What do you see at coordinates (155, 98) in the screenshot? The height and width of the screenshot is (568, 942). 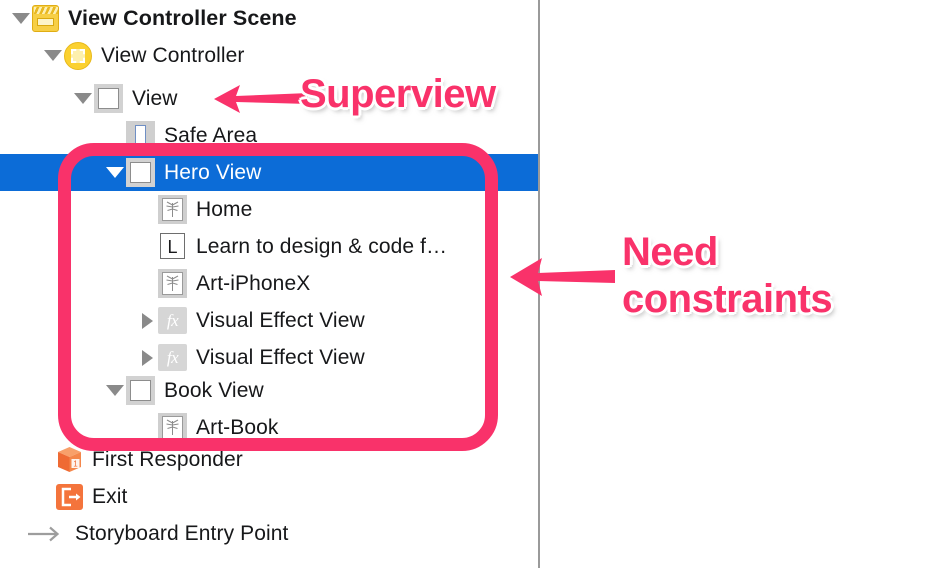 I see `outline-row-label: View` at bounding box center [155, 98].